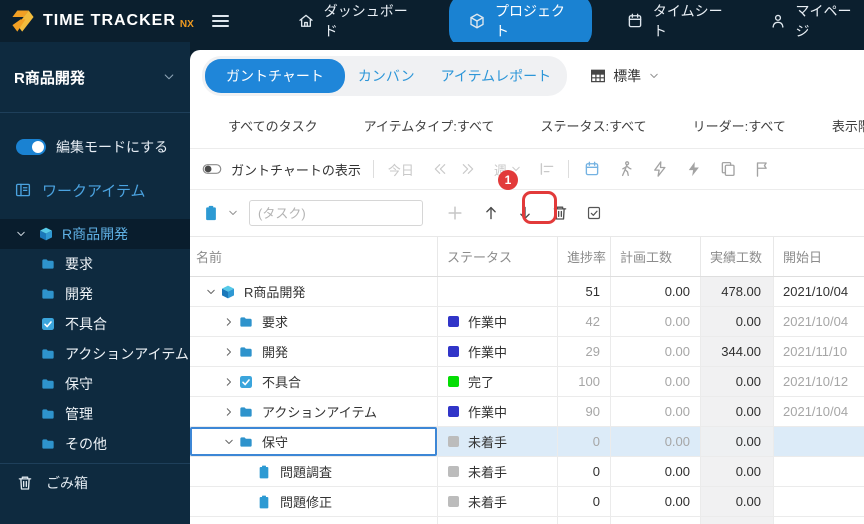 The height and width of the screenshot is (524, 864). Describe the element at coordinates (31, 147) in the screenshot. I see `toggle-on-icon` at that location.